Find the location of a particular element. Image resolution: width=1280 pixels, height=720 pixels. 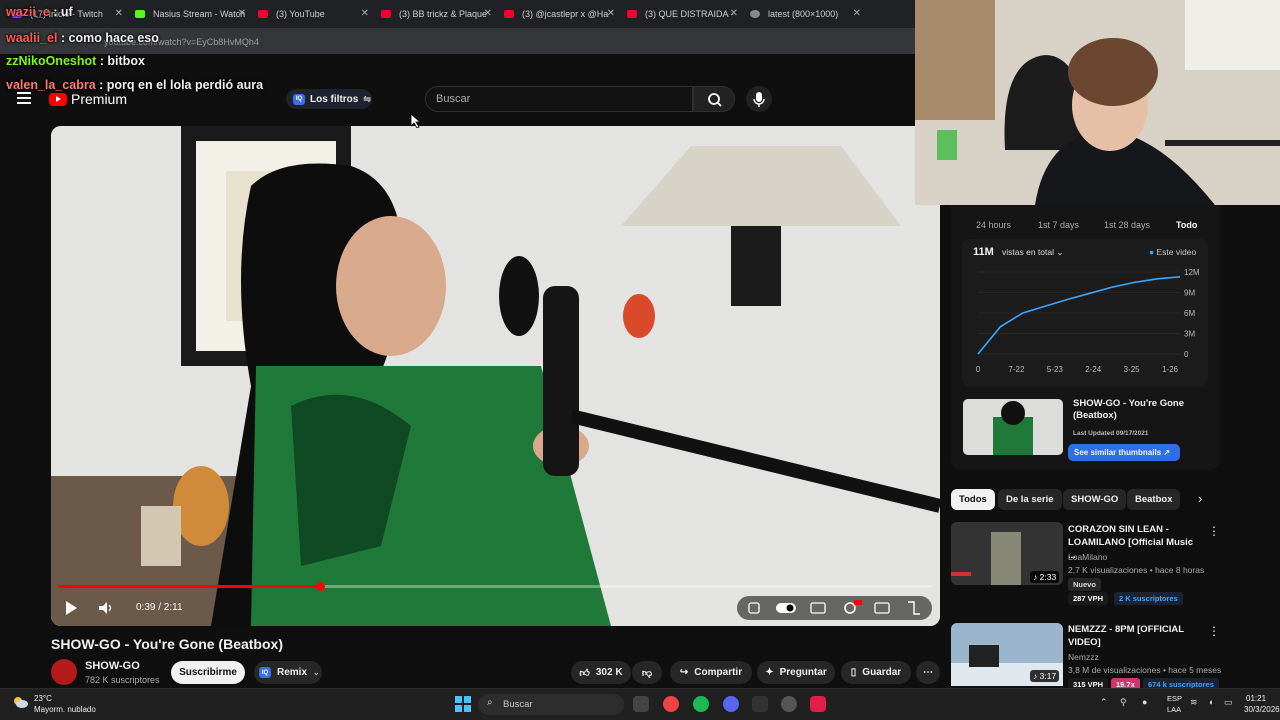

x-tick-label: 2-24 is located at coordinates (1093, 369).